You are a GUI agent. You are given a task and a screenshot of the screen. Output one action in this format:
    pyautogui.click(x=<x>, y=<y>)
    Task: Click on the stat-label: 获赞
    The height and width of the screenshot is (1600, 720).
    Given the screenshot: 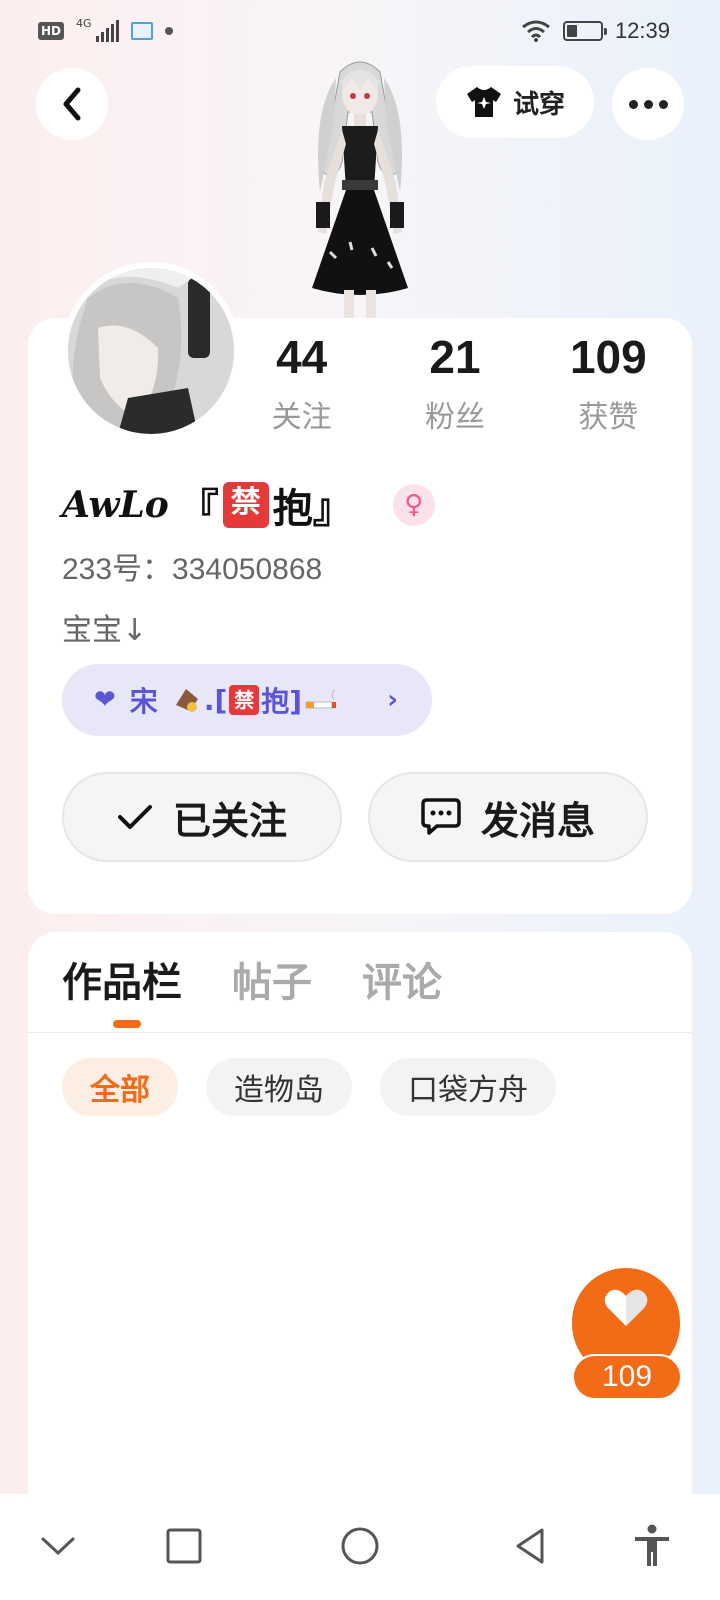 What is the action you would take?
    pyautogui.click(x=608, y=417)
    